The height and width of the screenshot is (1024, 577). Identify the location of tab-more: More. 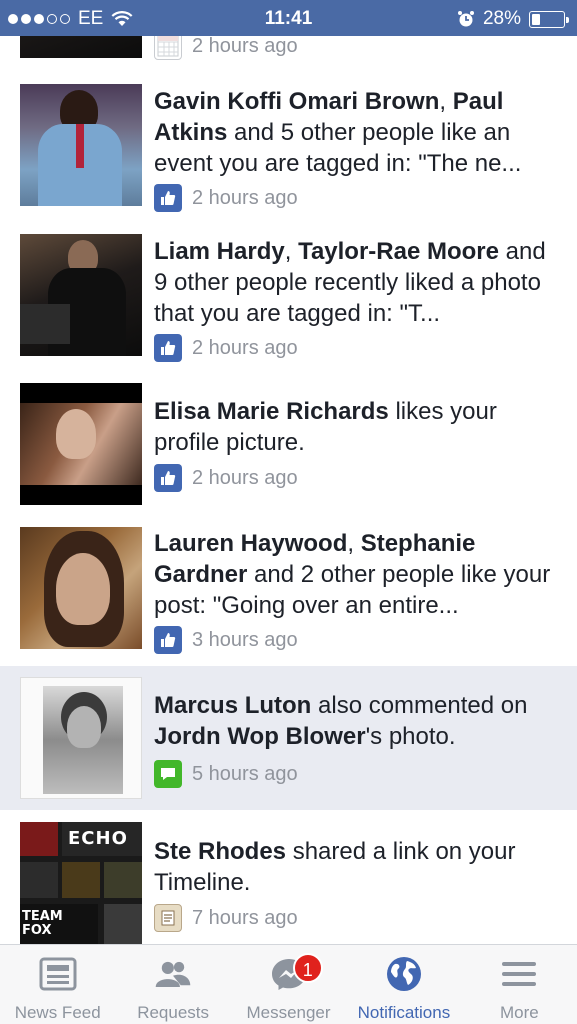
(519, 984).